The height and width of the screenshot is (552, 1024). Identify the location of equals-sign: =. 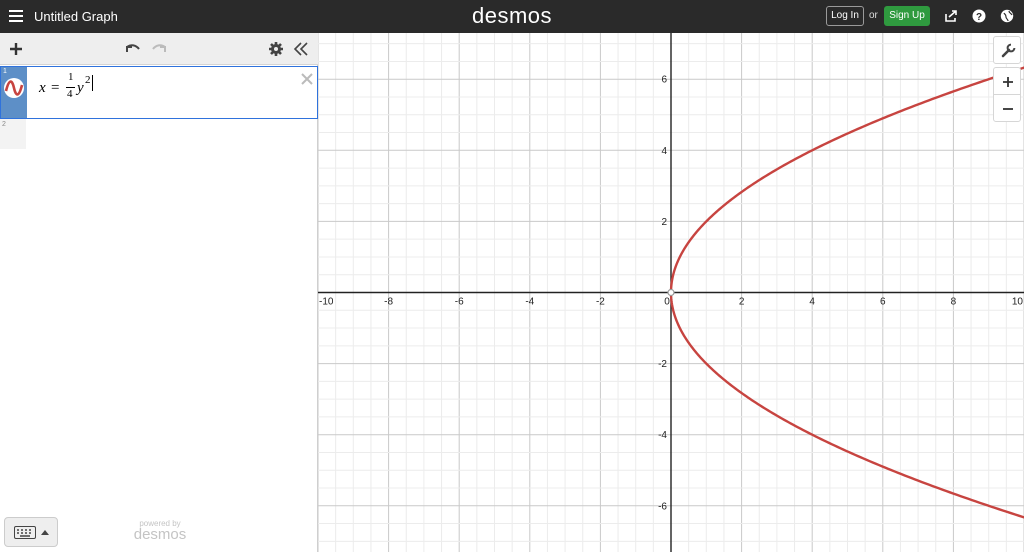
(55, 88).